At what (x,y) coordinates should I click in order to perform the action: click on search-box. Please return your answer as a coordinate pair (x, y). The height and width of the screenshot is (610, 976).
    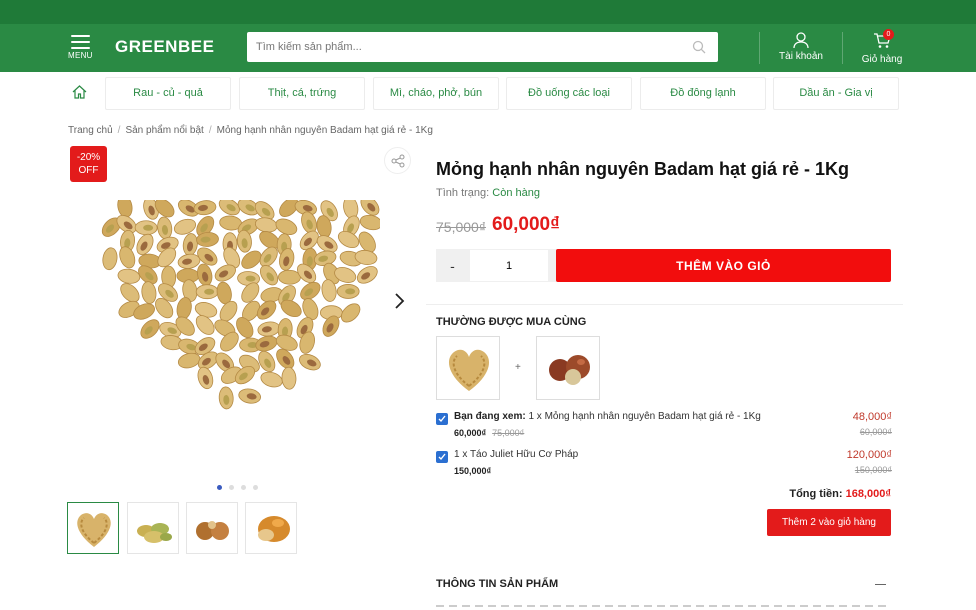
    Looking at the image, I should click on (482, 47).